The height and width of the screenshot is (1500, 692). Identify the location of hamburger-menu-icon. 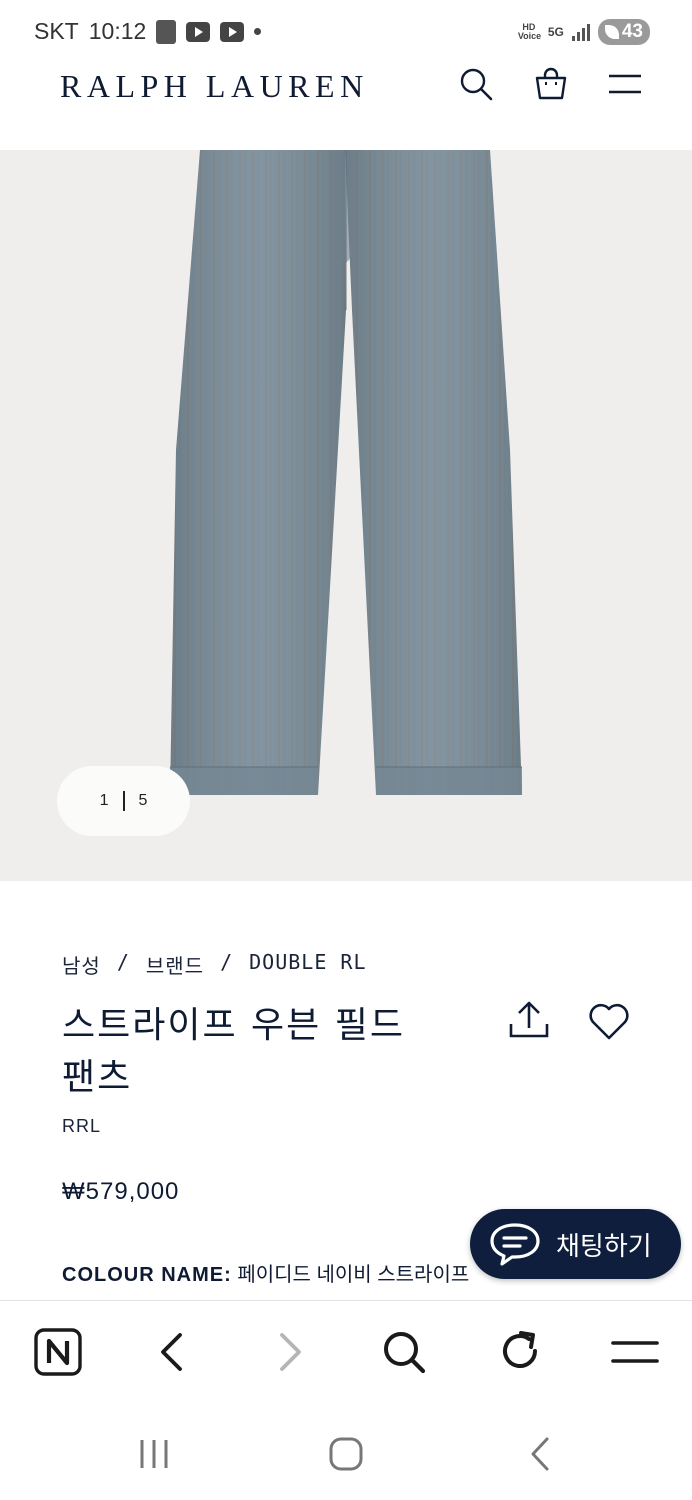
(625, 84).